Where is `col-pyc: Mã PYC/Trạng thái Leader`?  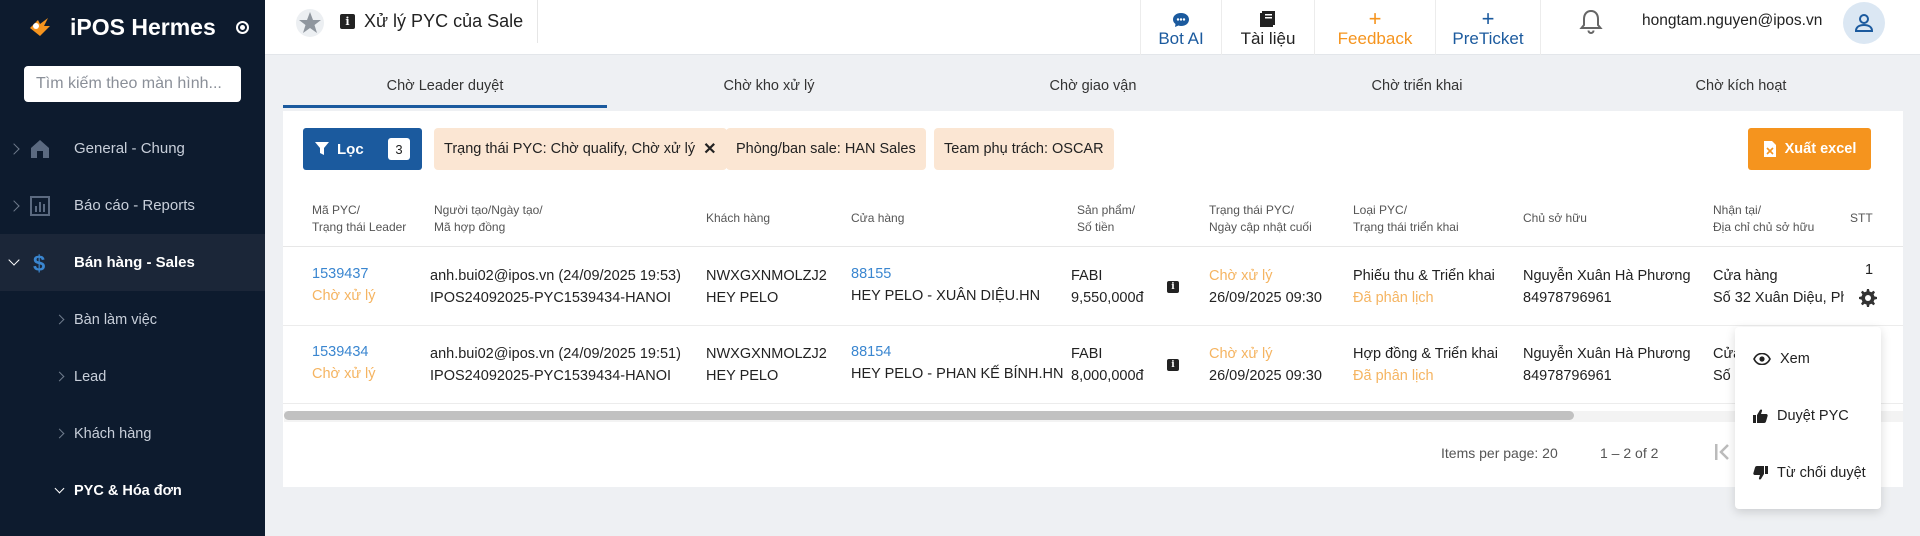
col-pyc: Mã PYC/Trạng thái Leader is located at coordinates (359, 219).